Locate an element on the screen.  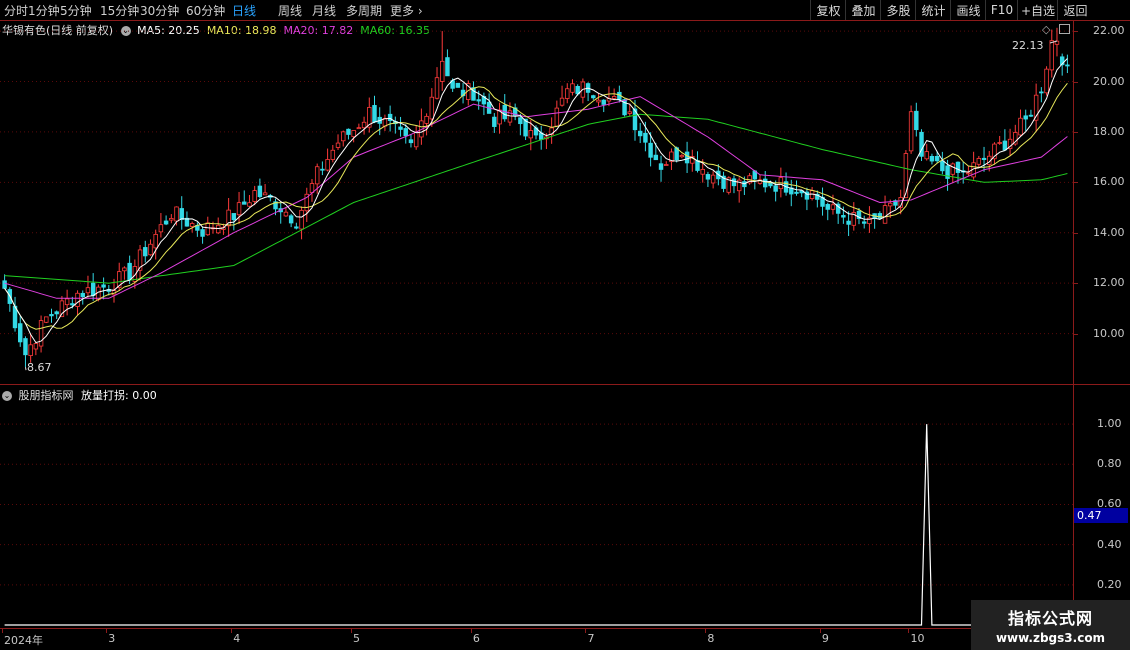
price-axis-label: 22.00 is located at coordinates (1109, 31).